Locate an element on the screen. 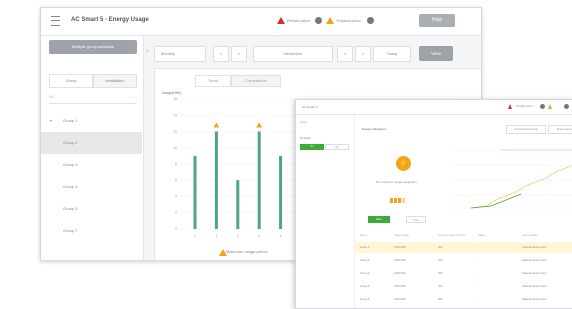 The image size is (572, 309). y-tick-label: 12 is located at coordinates (175, 132).